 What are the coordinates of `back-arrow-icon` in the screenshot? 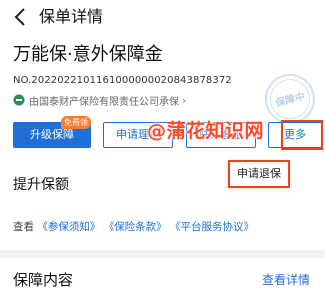 It's located at (21, 17).